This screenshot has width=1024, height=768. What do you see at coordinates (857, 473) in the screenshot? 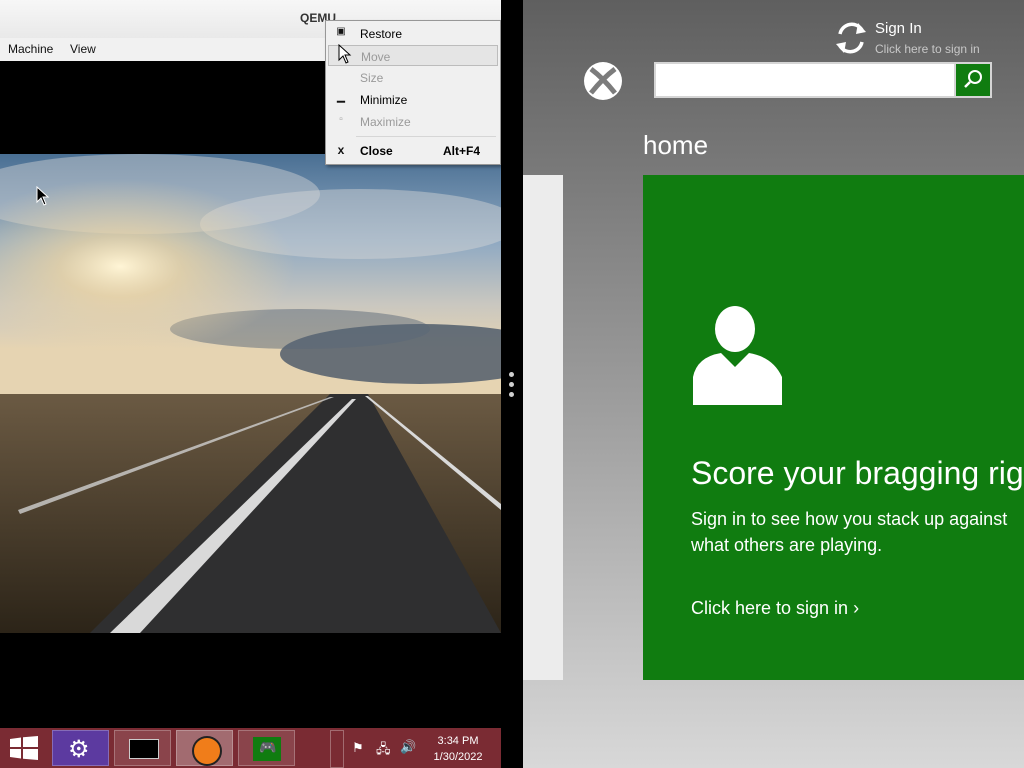
I see `tile-heading: Score your bragging rig` at bounding box center [857, 473].